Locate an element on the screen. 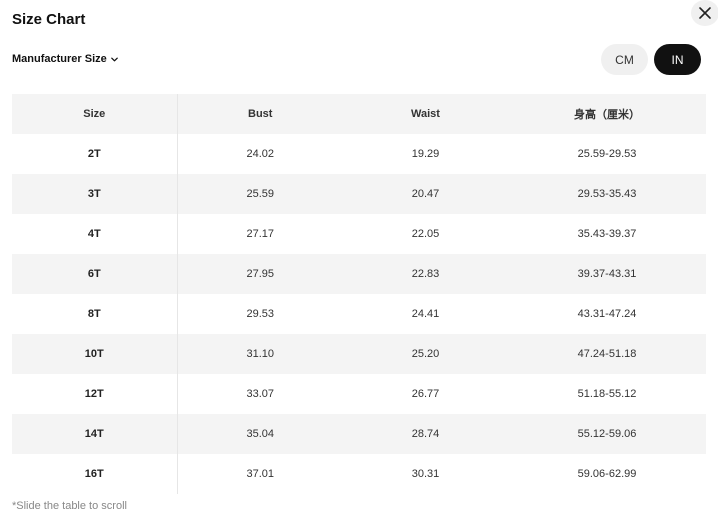 The image size is (718, 528). cell-height: 59.06-62.99 is located at coordinates (607, 474).